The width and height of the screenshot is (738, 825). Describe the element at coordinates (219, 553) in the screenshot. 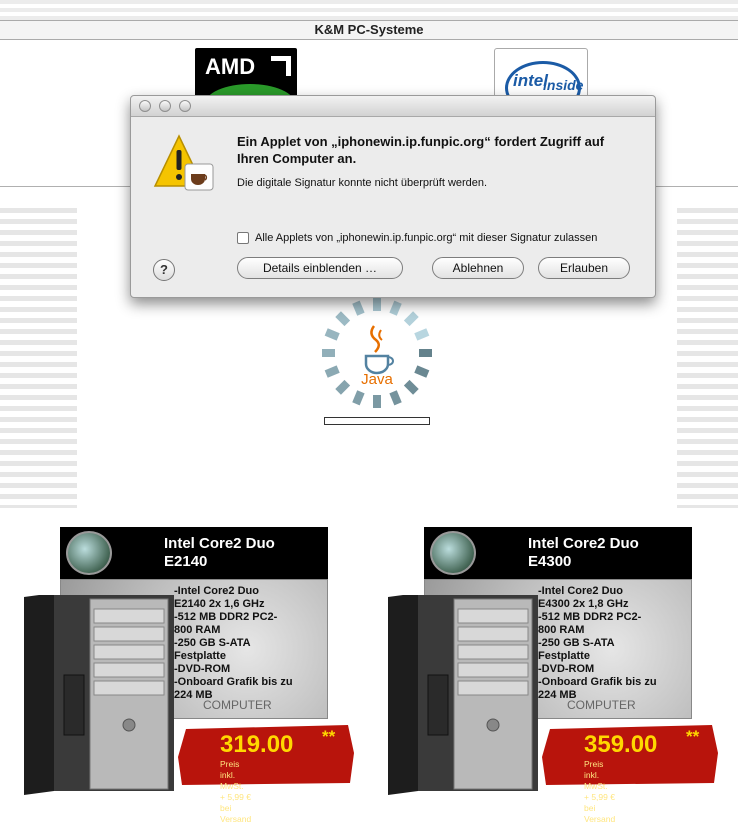

I see `product-name: Intel Core2 Duo E2140` at that location.